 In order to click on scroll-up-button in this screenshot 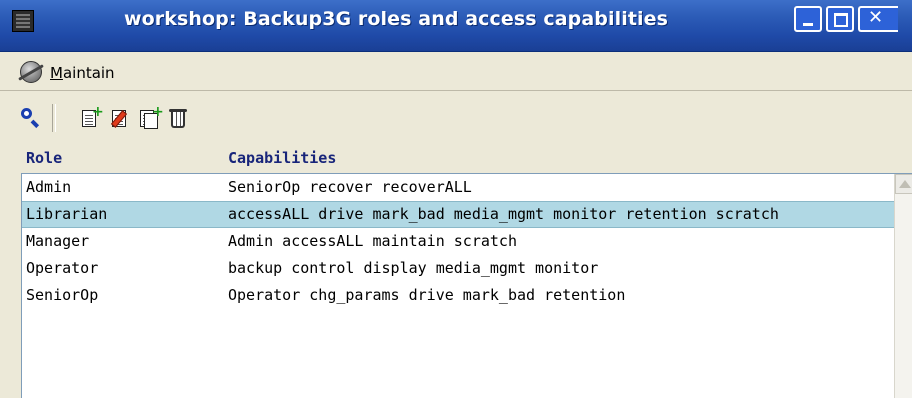, I will do `click(903, 184)`.